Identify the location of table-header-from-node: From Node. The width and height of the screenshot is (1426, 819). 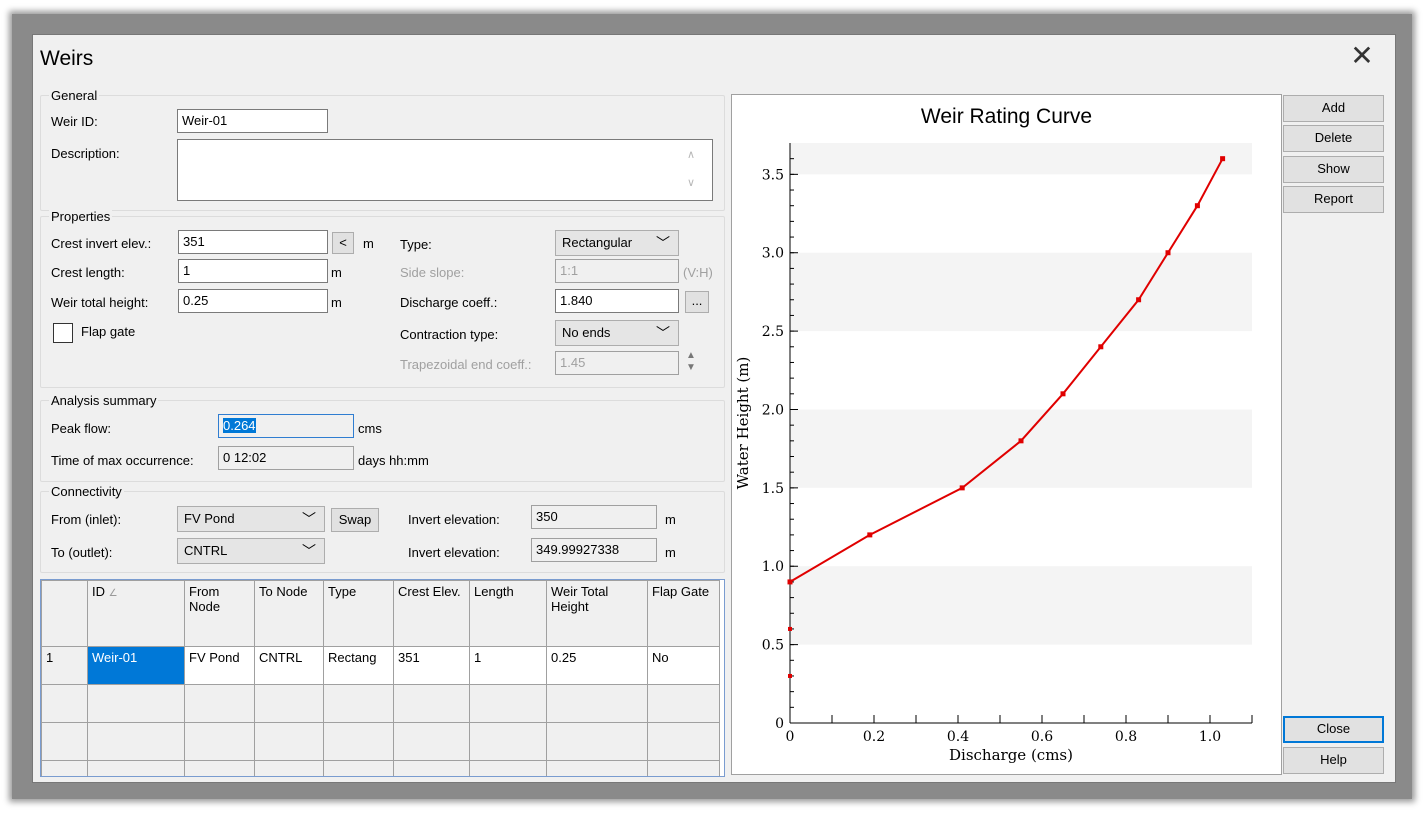
(219, 613).